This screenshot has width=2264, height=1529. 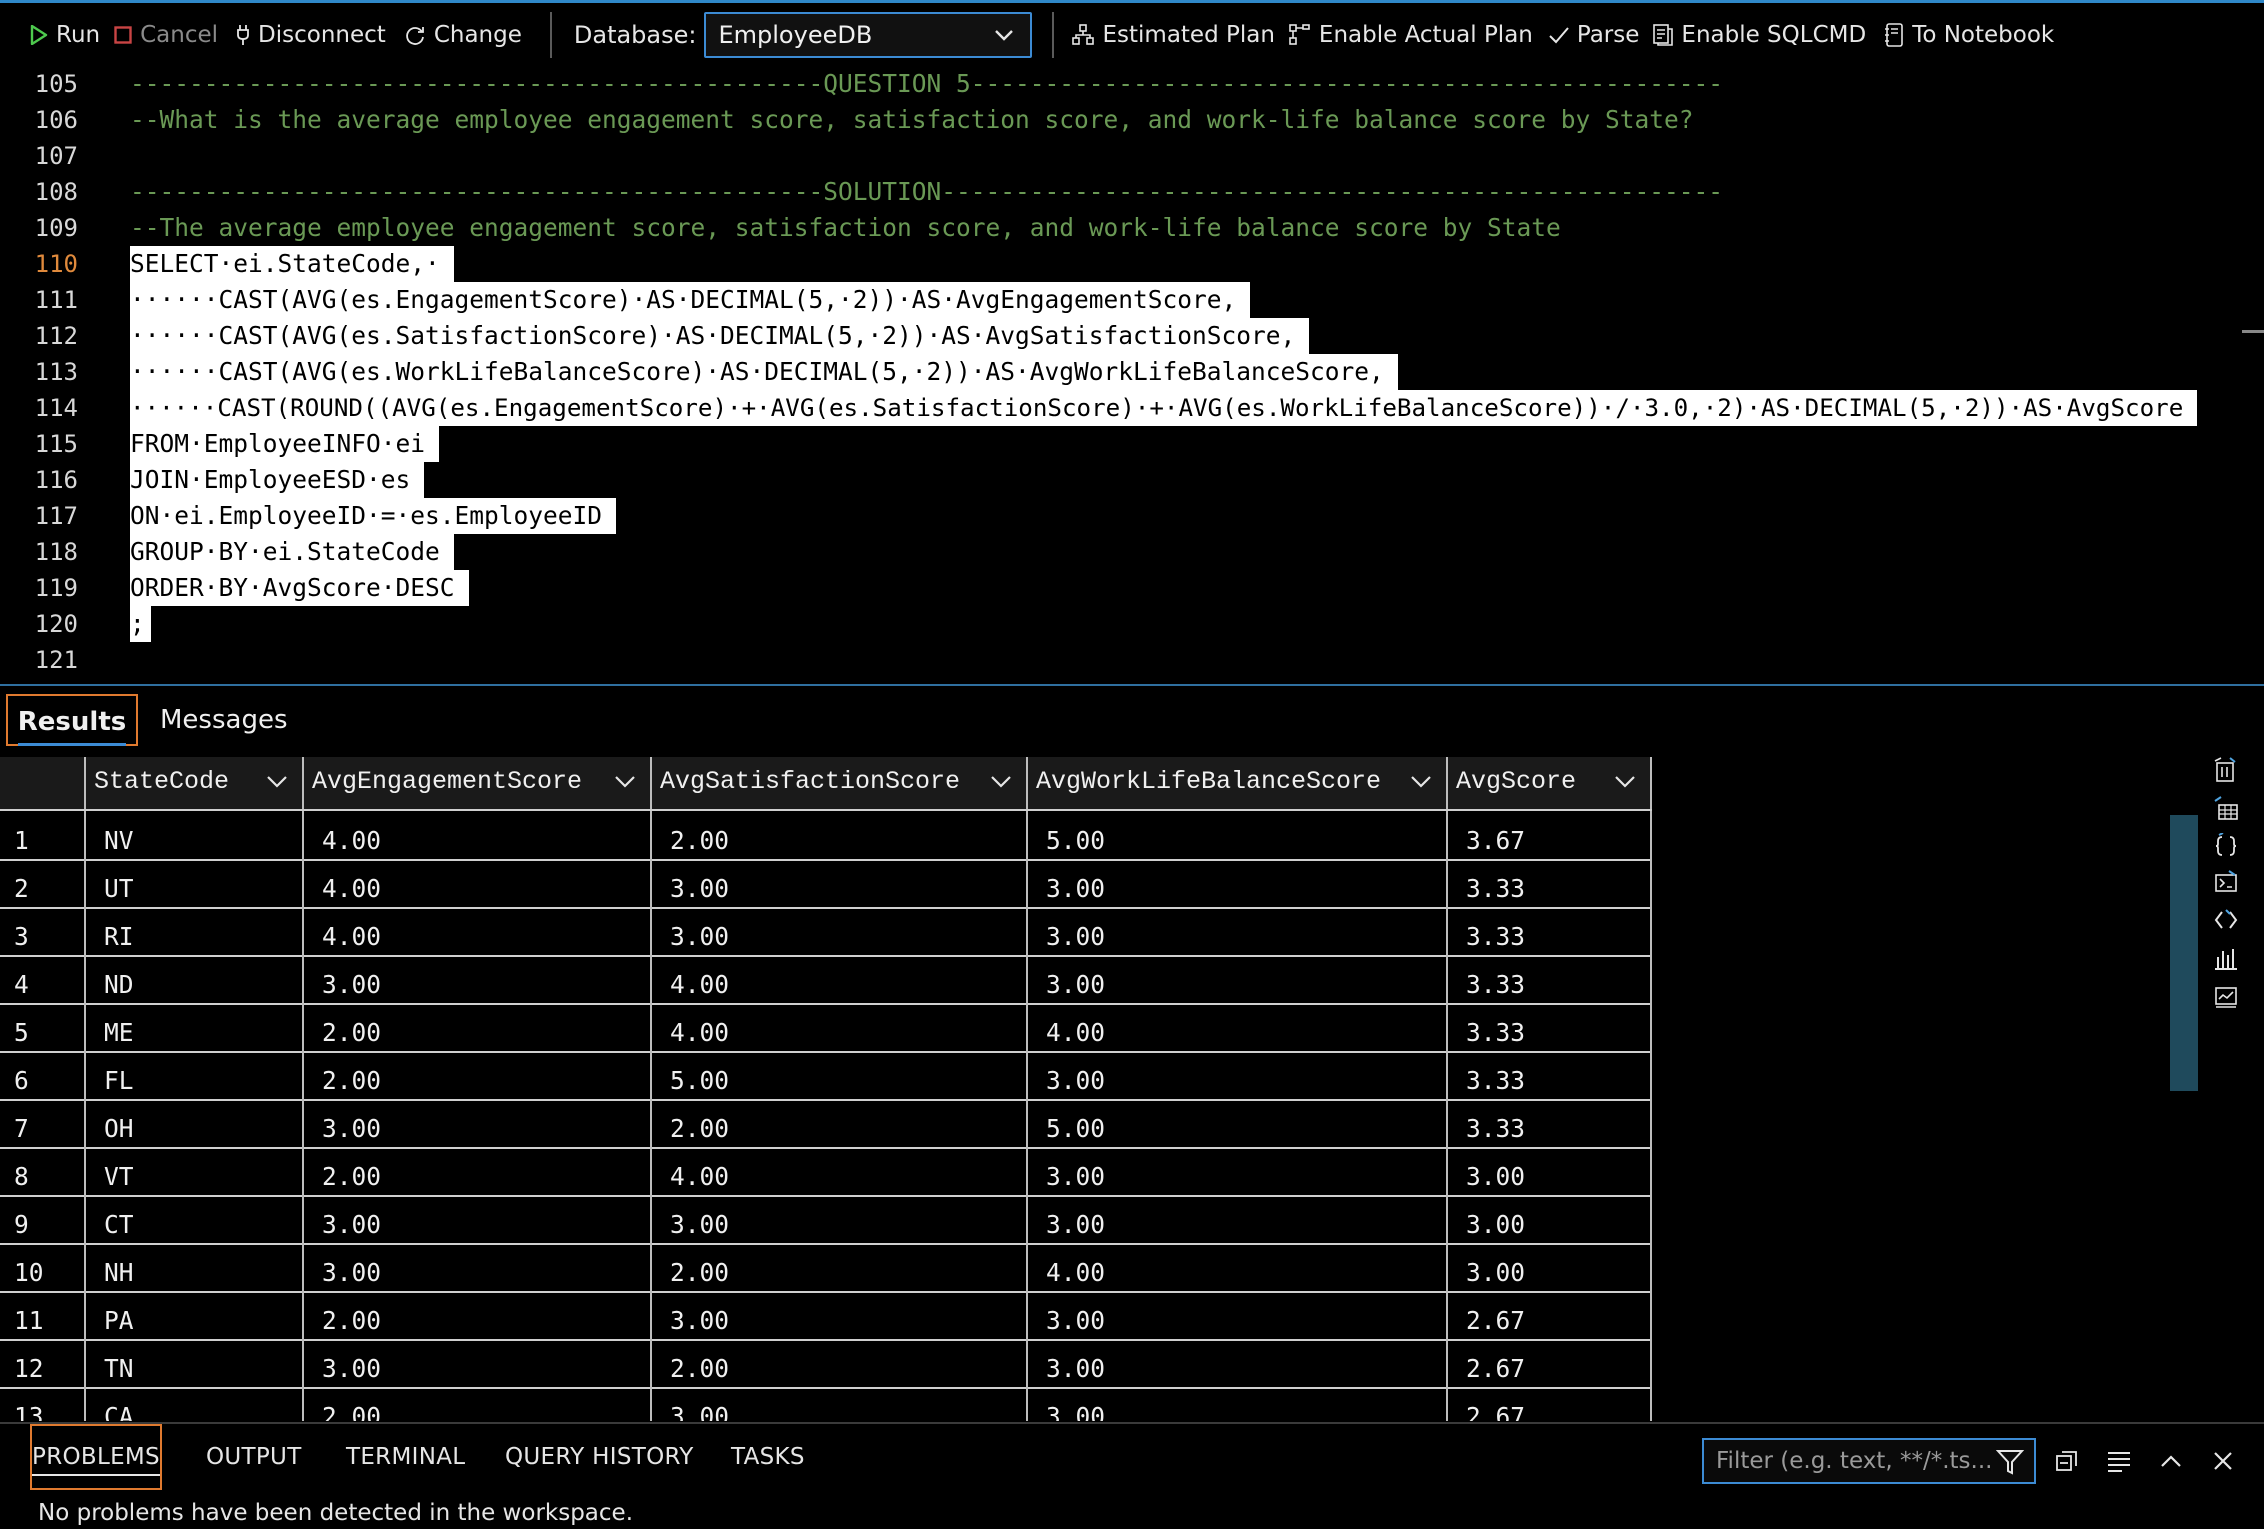 I want to click on table-row: 10 NH 3.00 2.00 4.00 3.00, so click(x=826, y=1268).